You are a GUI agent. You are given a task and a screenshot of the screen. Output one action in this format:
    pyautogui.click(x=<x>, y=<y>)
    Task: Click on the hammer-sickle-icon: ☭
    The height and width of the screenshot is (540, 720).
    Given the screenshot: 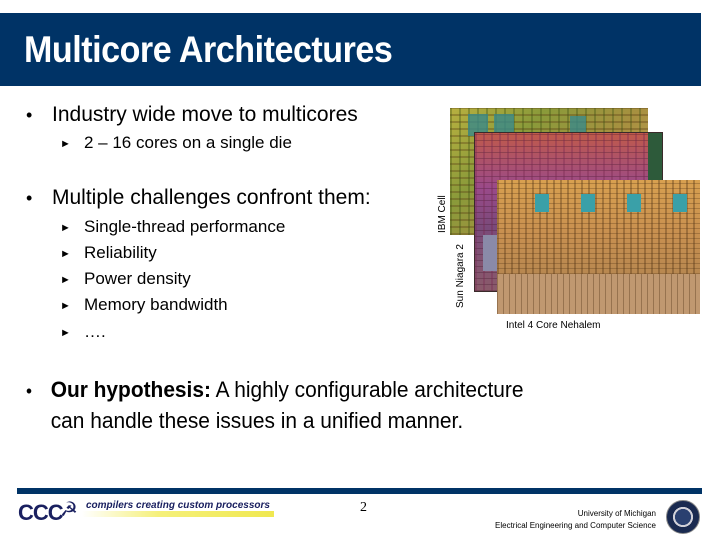 What is the action you would take?
    pyautogui.click(x=69, y=510)
    